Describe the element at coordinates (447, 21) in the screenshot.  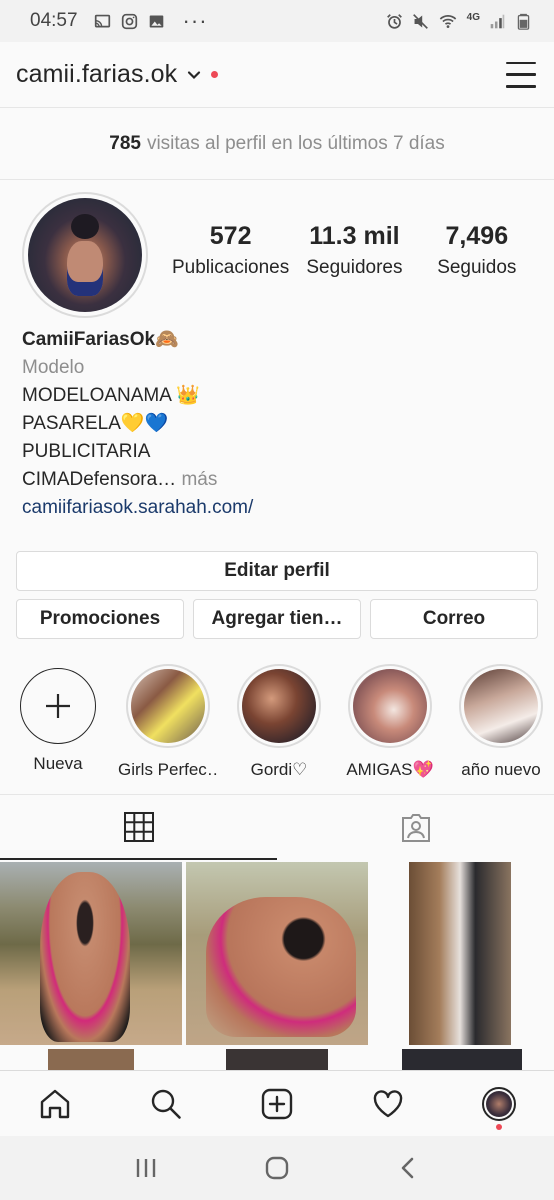
I see `wifi-icon` at that location.